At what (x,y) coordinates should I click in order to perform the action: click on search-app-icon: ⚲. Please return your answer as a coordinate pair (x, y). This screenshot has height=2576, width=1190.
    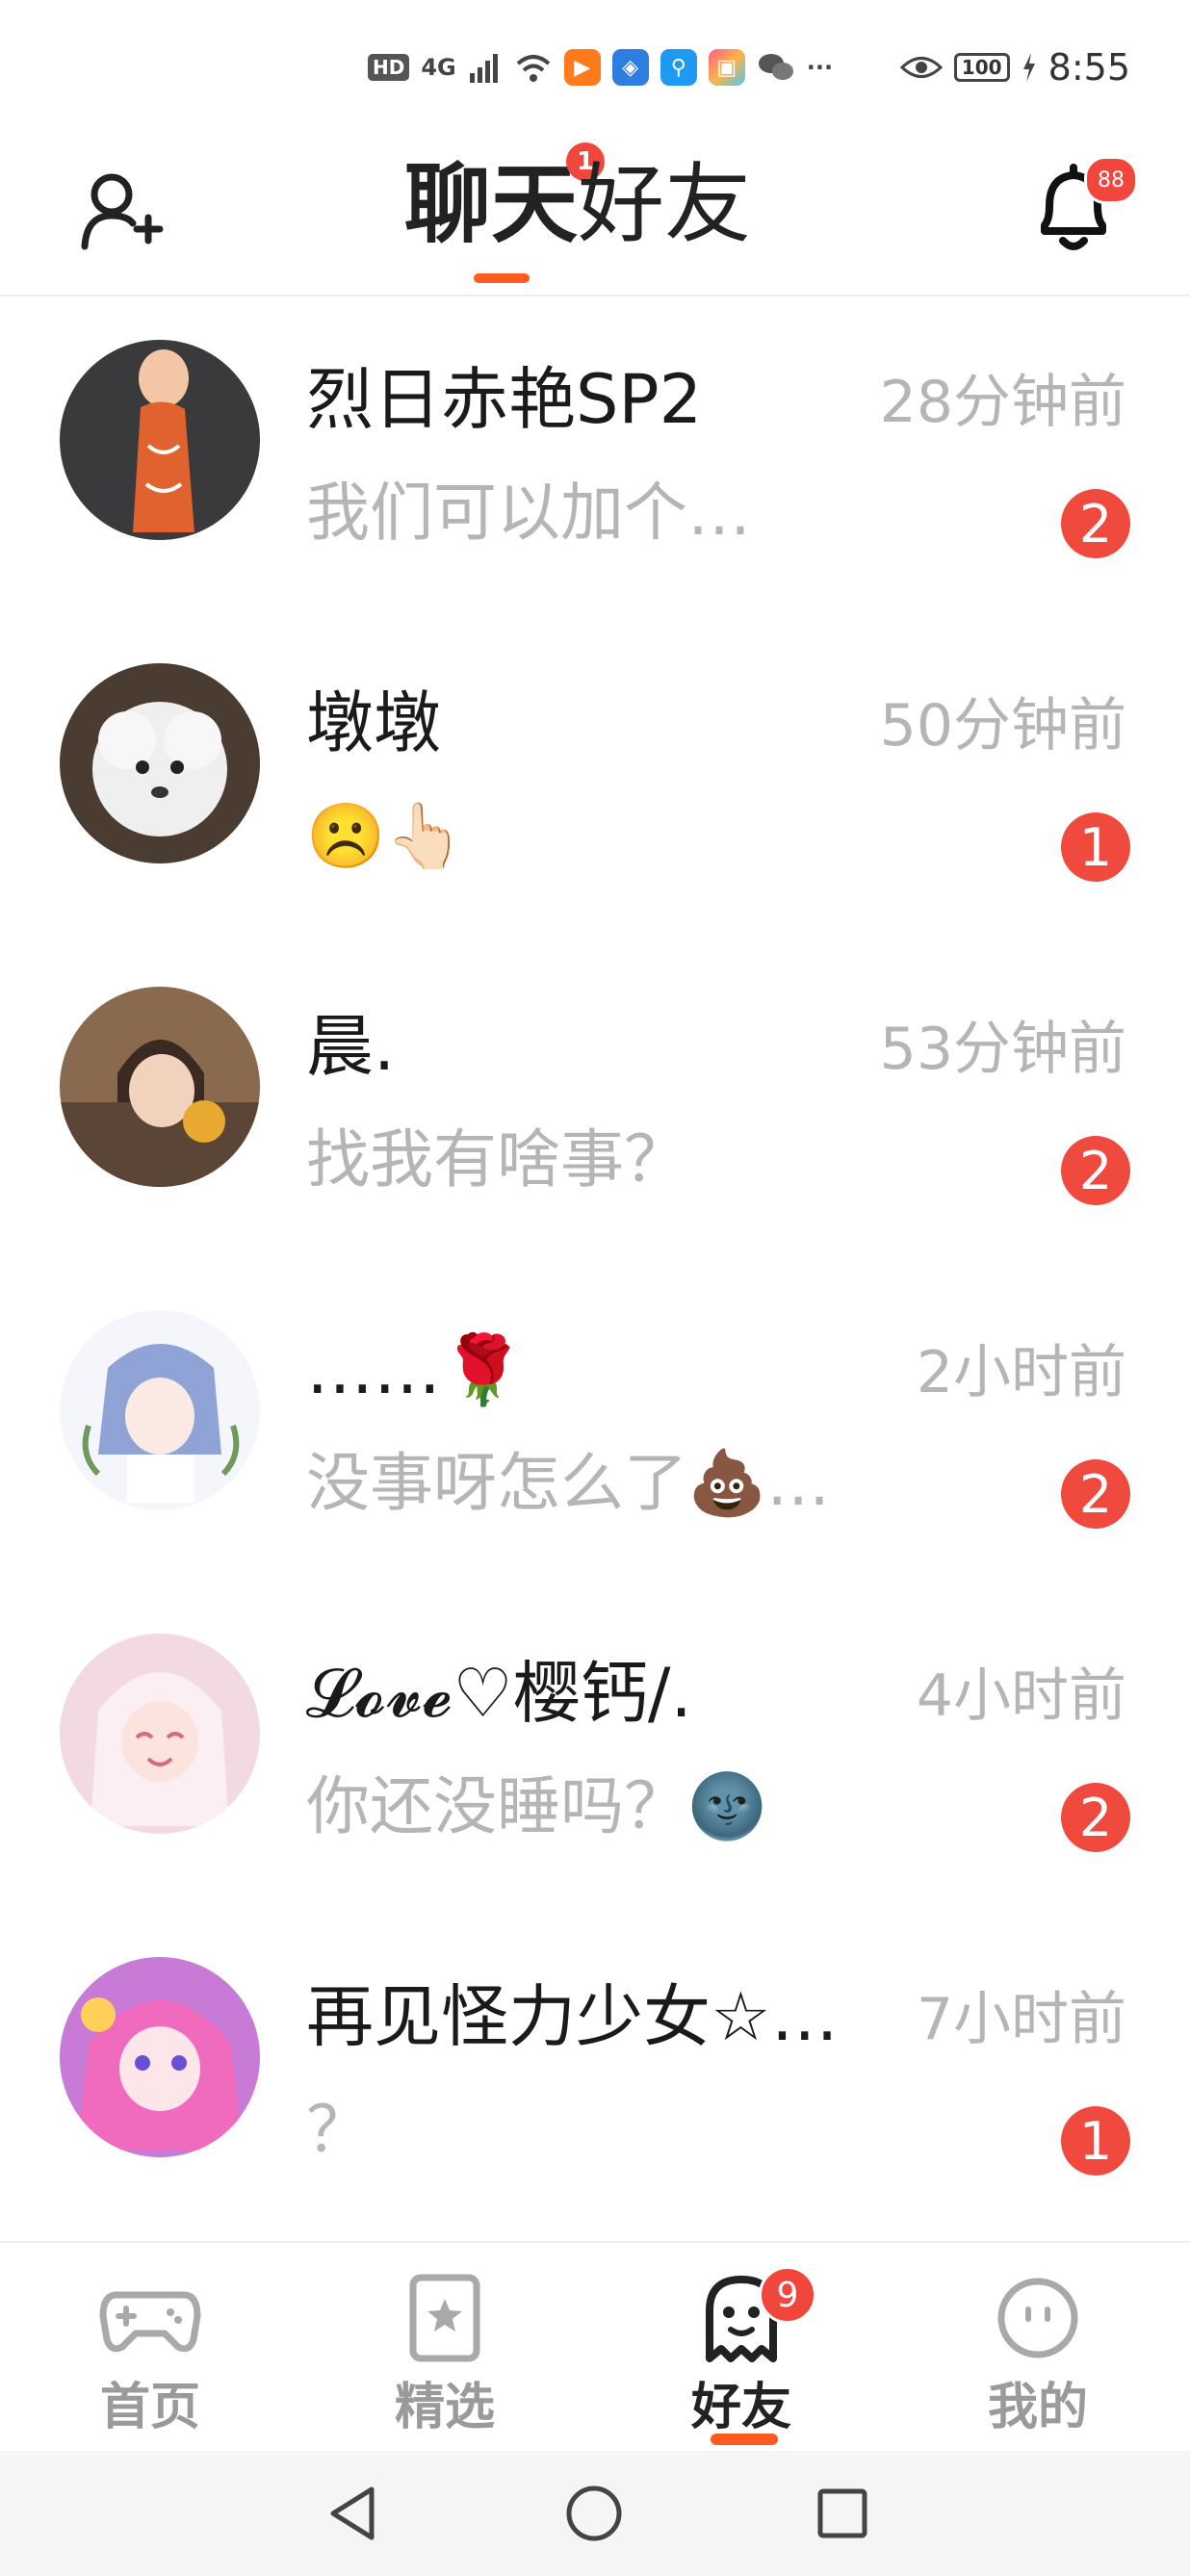
    Looking at the image, I should click on (679, 67).